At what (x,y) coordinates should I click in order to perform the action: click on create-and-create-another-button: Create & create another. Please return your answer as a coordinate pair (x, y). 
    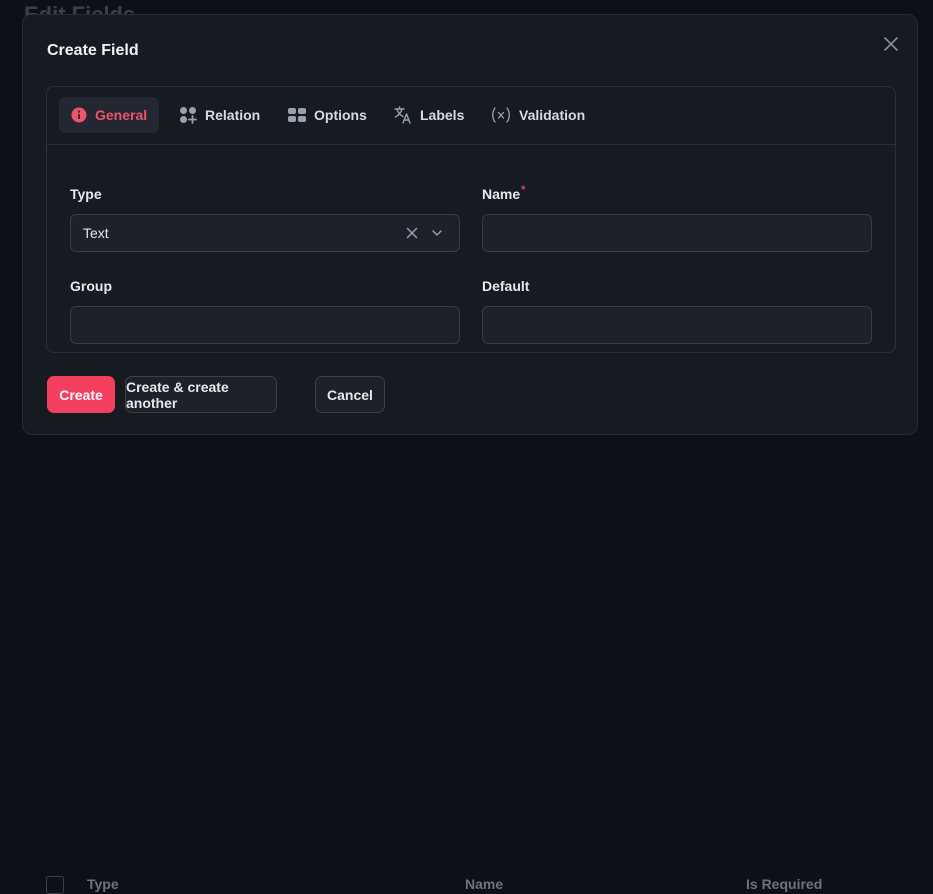
    Looking at the image, I should click on (201, 394).